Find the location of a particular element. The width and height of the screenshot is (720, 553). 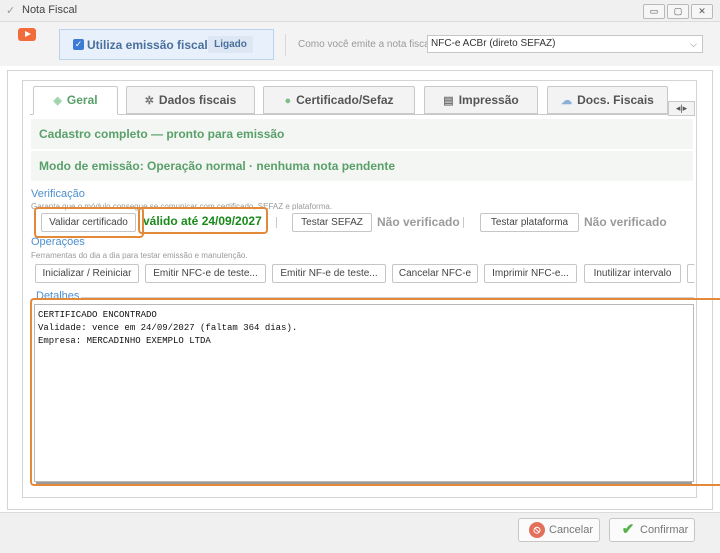

emission-status-badge: Ligado is located at coordinates (230, 44).